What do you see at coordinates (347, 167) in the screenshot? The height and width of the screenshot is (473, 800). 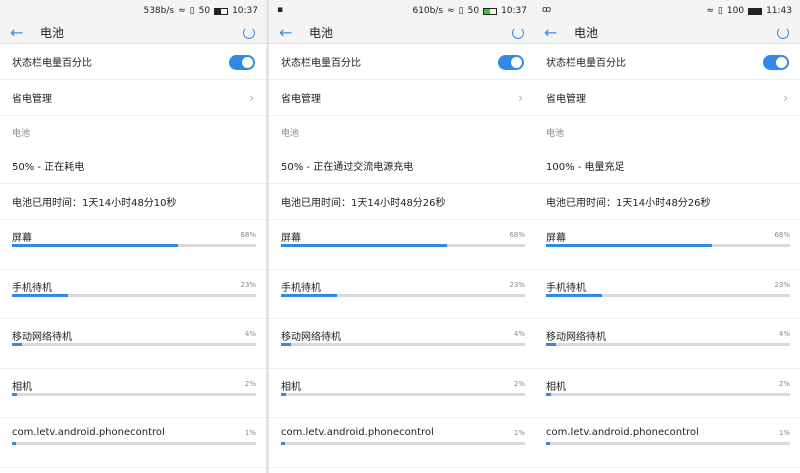 I see `battery-state-text: 50% - 正在通过交流电源充电` at bounding box center [347, 167].